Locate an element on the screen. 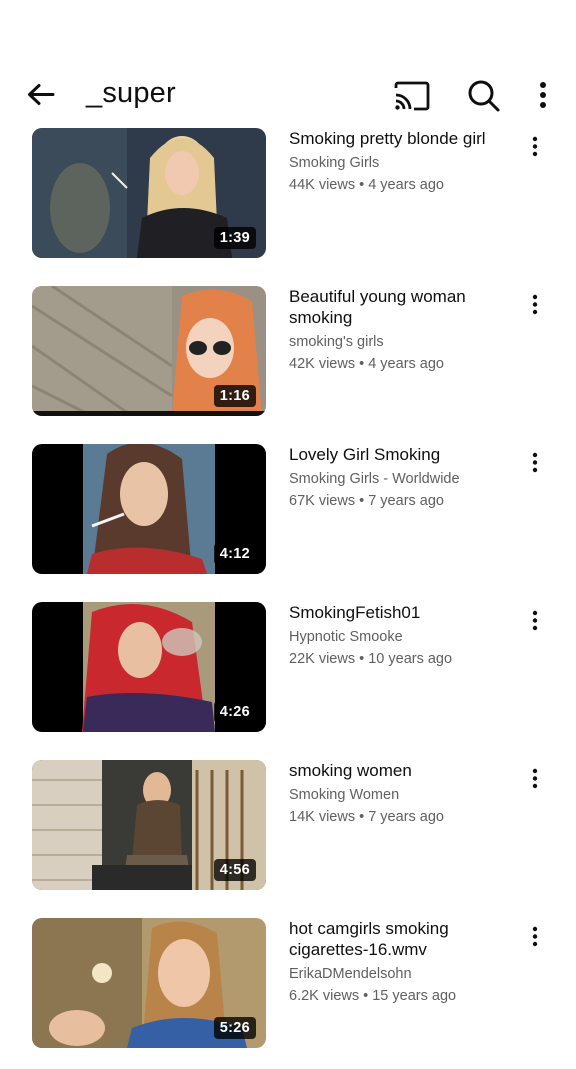 Image resolution: width=576 pixels, height=1069 pixels. search-button is located at coordinates (484, 96).